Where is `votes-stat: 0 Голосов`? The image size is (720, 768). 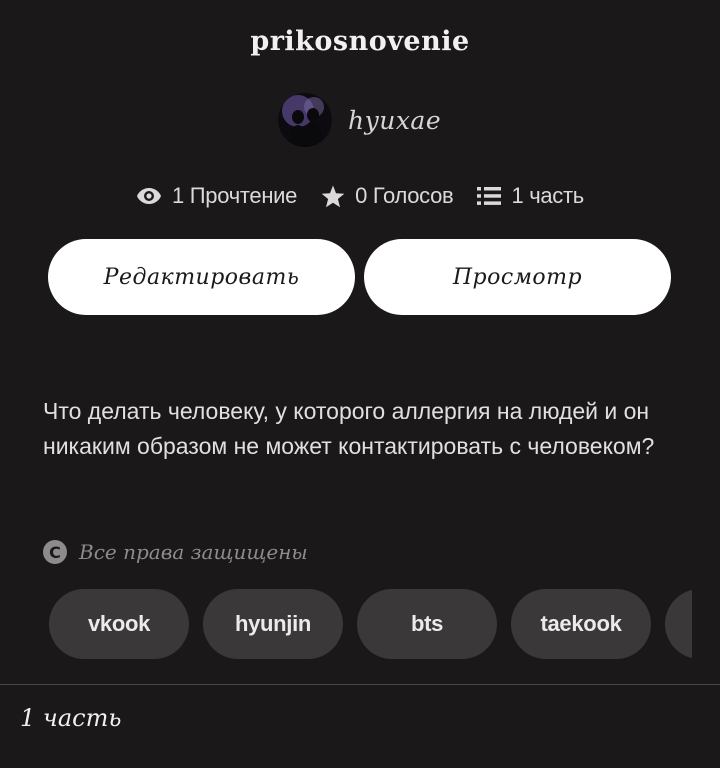 votes-stat: 0 Голосов is located at coordinates (387, 196).